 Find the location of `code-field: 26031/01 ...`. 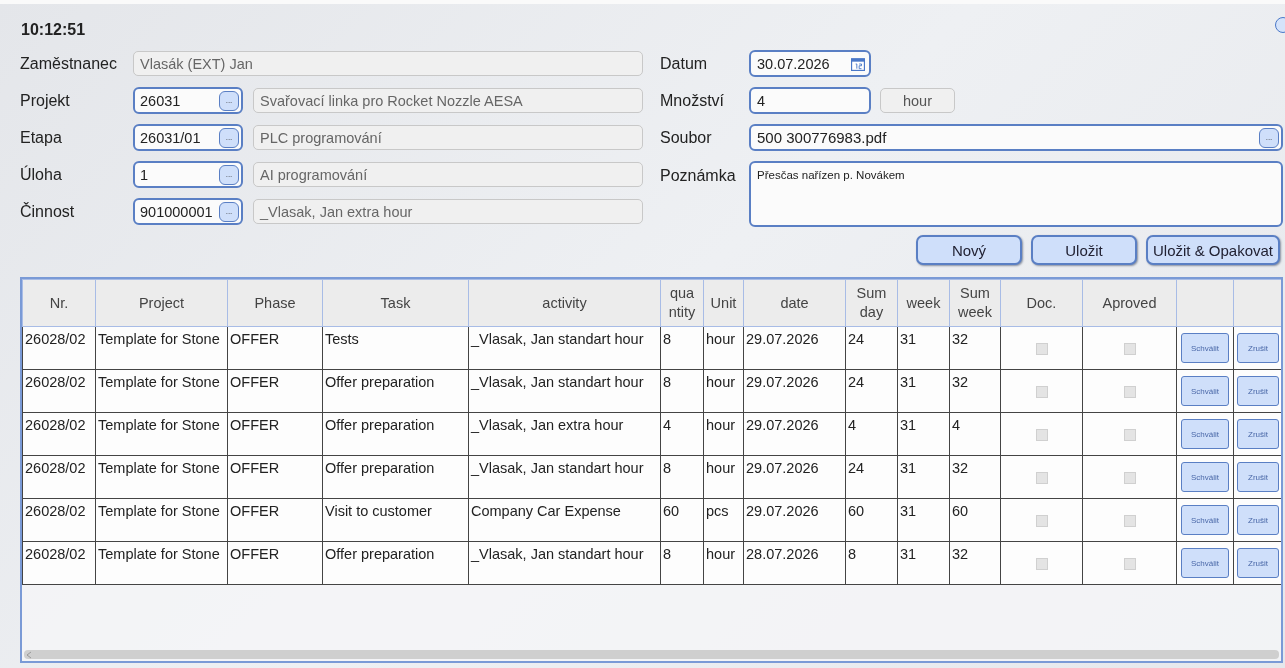

code-field: 26031/01 ... is located at coordinates (188, 137).